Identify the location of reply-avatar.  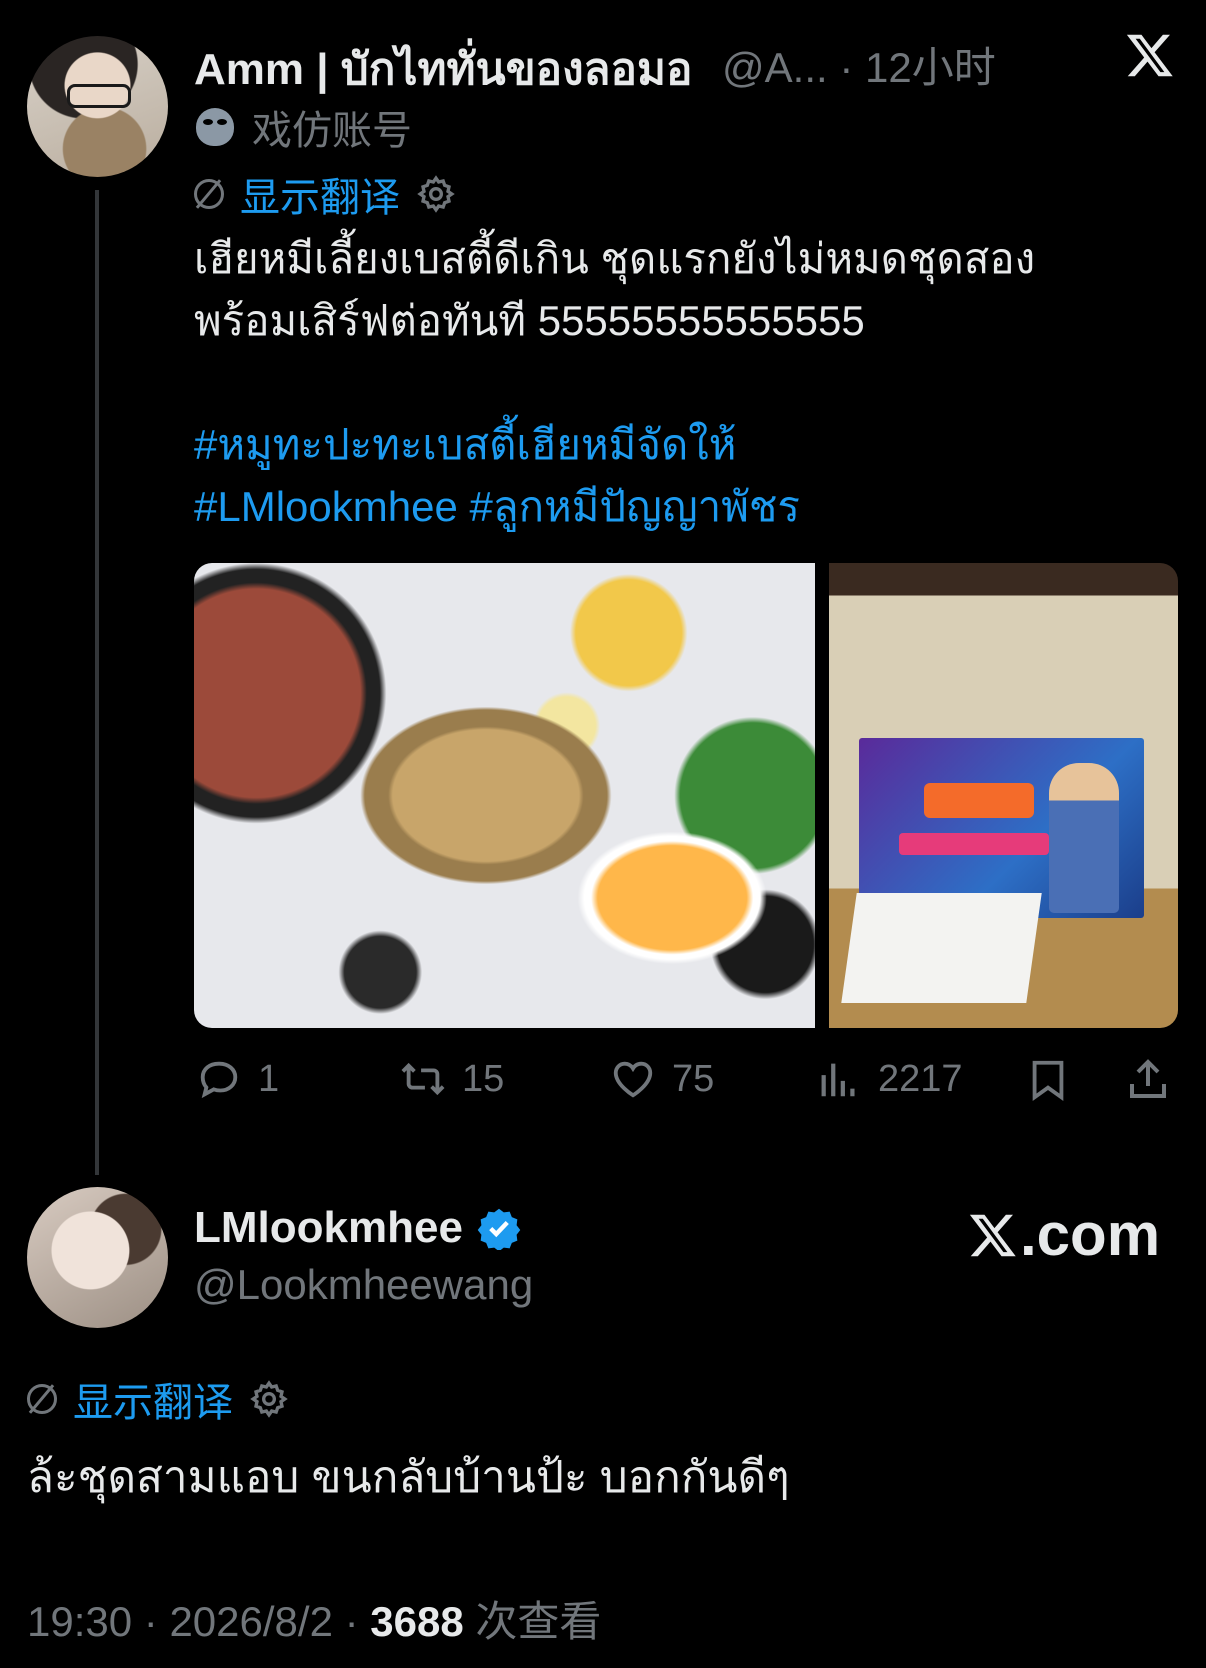
(97, 1257).